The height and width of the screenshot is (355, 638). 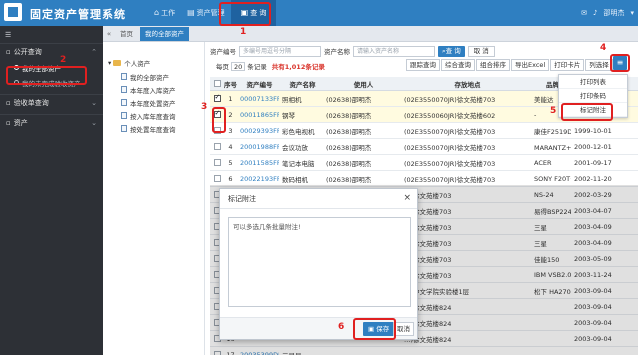 What do you see at coordinates (258, 162) in the screenshot?
I see `row-asset-code: 20011585FF` at bounding box center [258, 162].